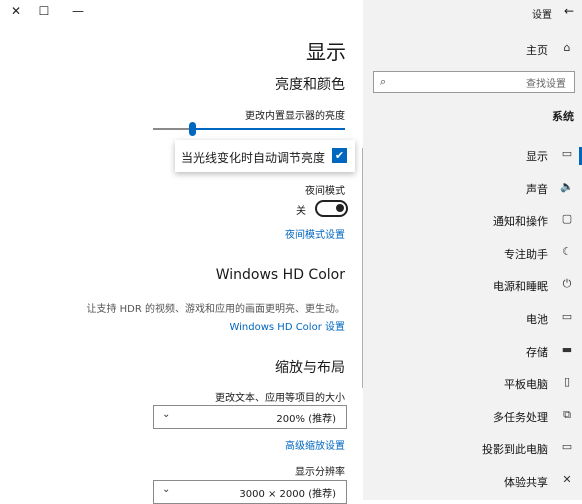 This screenshot has width=582, height=504. I want to click on sidebar-item-label: 体验共享, so click(526, 482).